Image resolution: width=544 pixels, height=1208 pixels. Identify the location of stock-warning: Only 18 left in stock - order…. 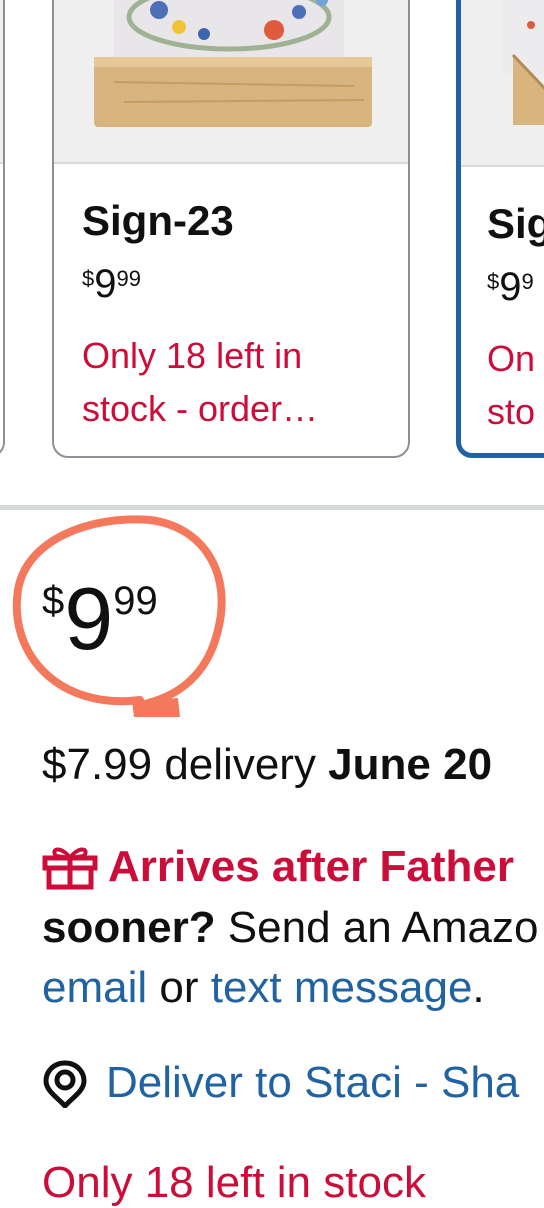
(200, 382).